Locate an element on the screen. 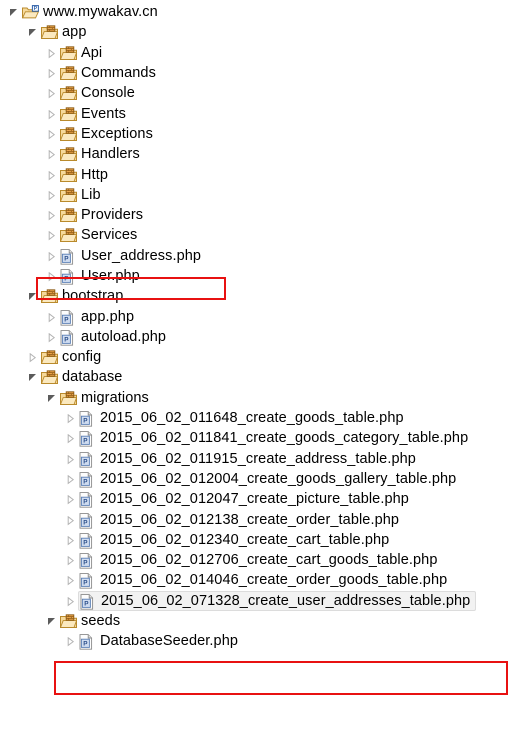 This screenshot has width=520, height=738. tree-row: P User_address.php is located at coordinates (260, 256).